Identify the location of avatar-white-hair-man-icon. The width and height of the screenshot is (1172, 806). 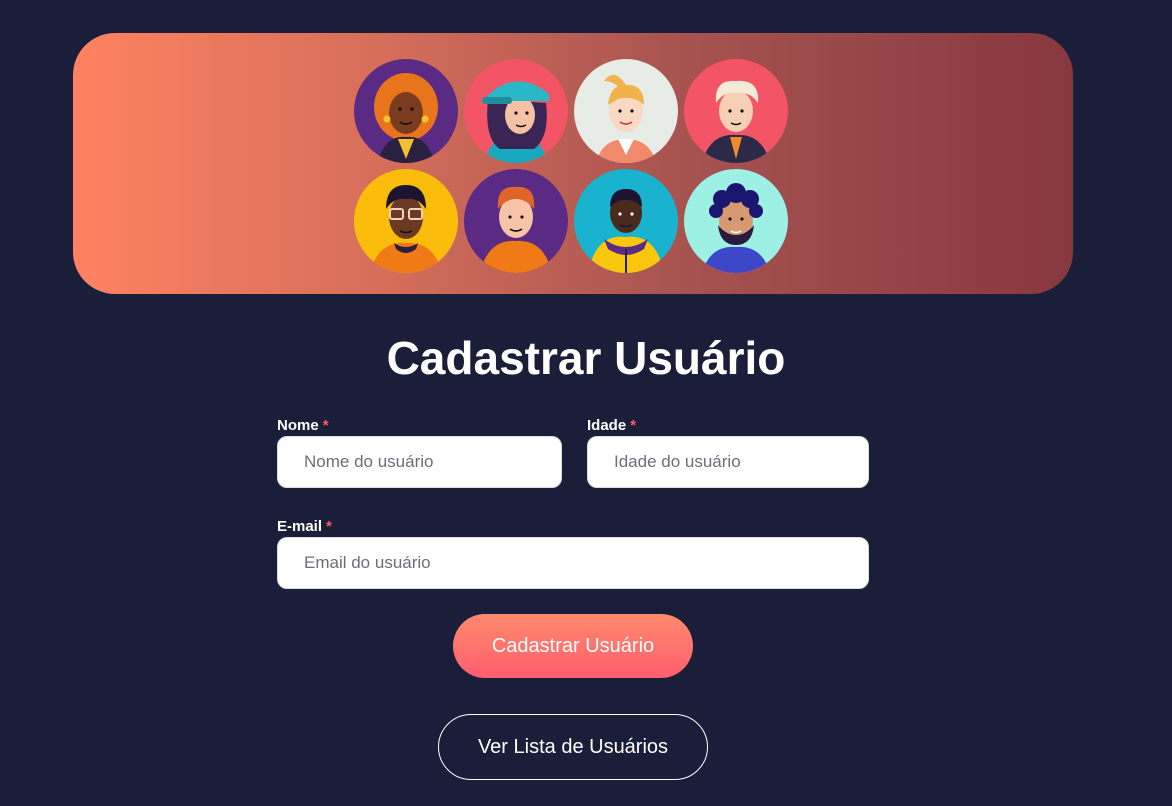
(736, 111).